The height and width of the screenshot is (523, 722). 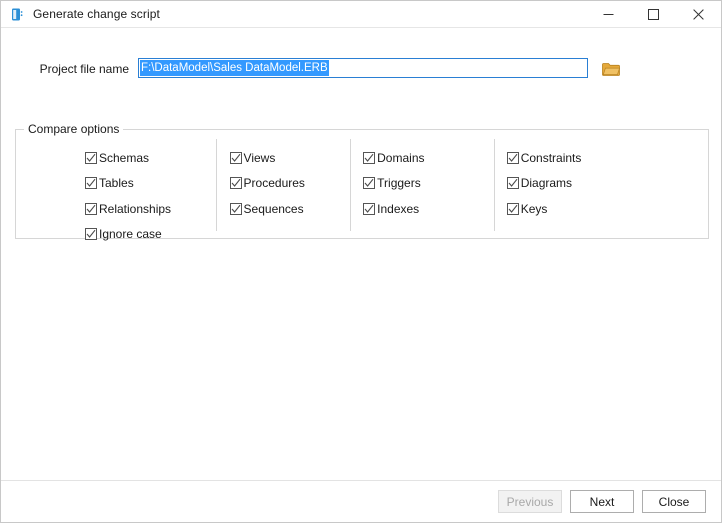 I want to click on checkbox-procedures: Procedures, so click(x=289, y=184).